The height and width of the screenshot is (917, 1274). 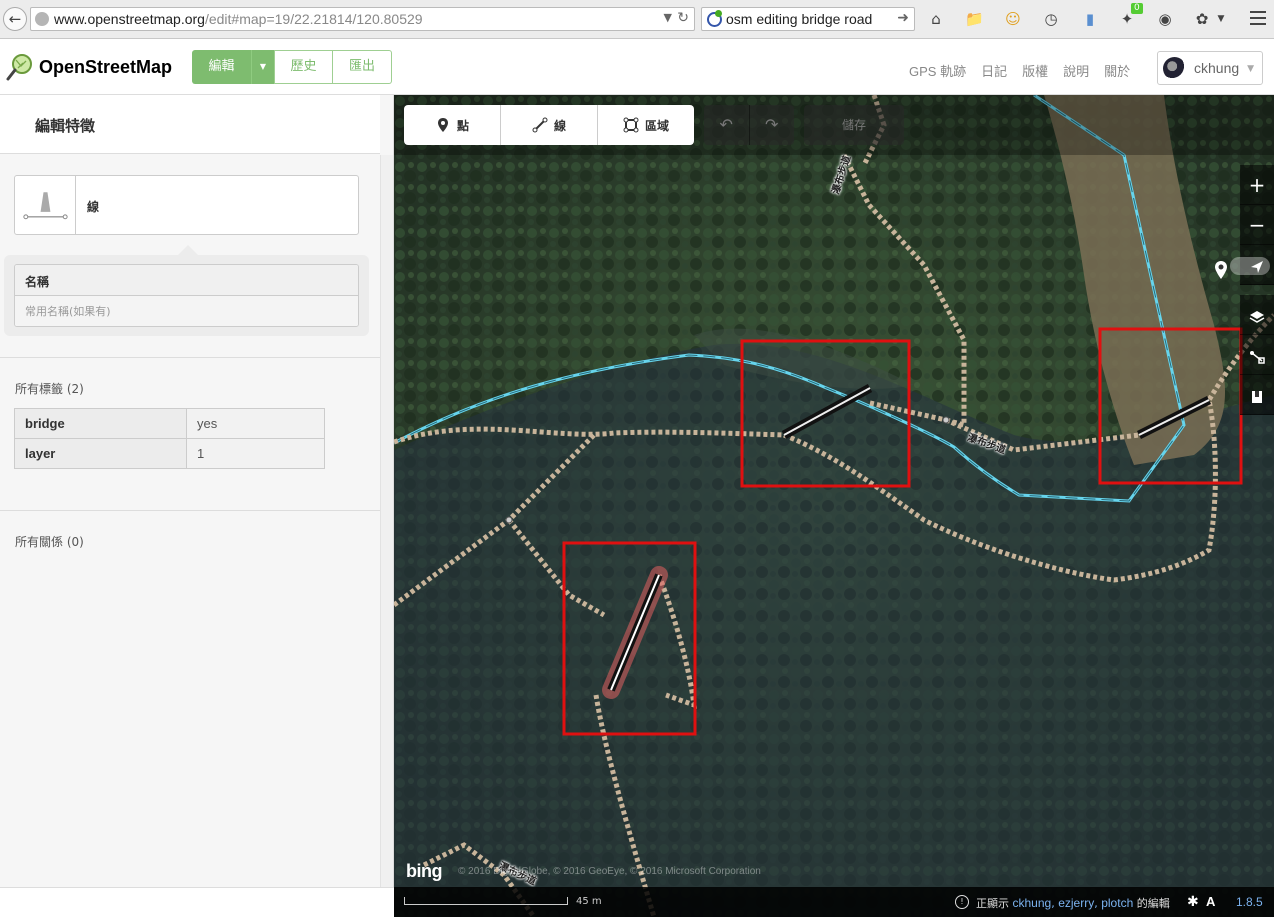 I want to click on extension-dropdown-icon: ▼, so click(x=1221, y=19).